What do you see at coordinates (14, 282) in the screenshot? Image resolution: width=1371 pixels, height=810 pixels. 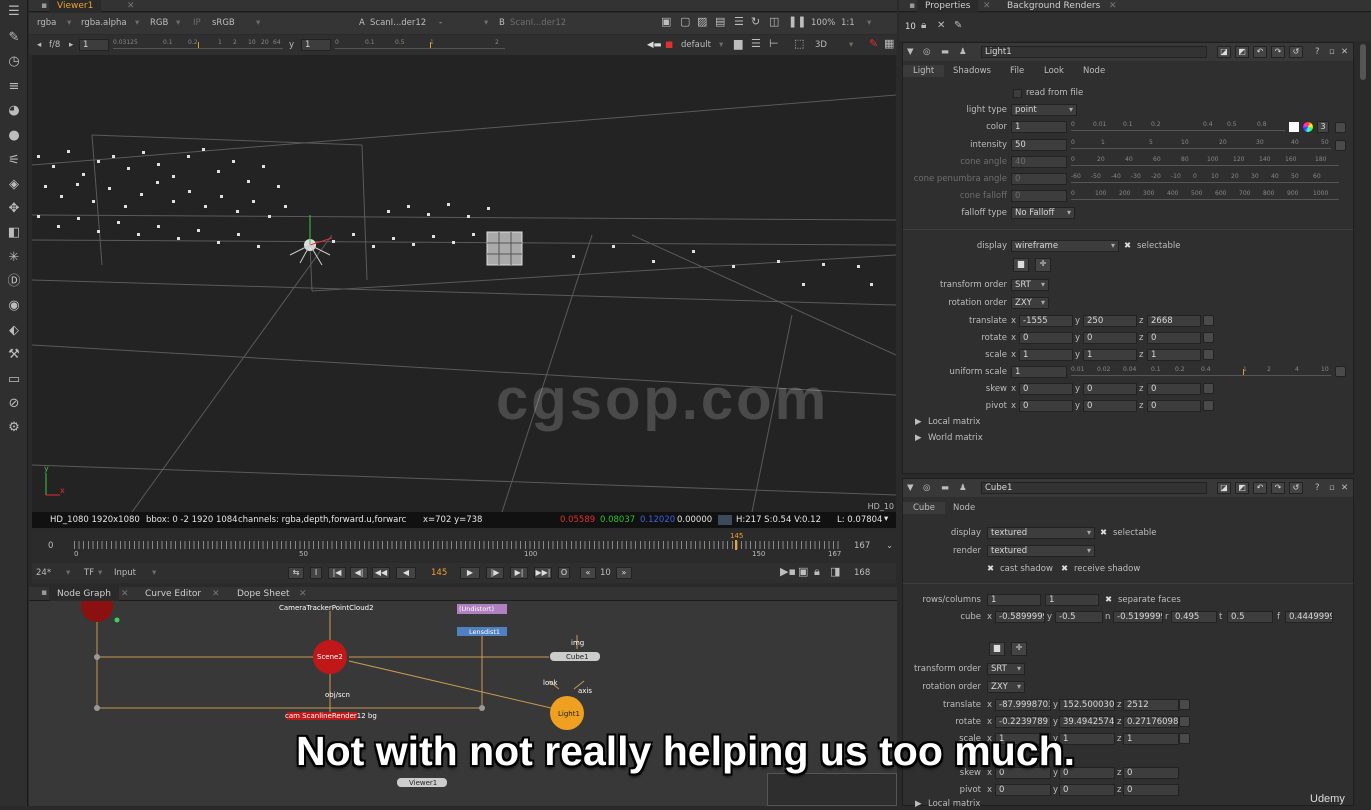 I see `deep-icon: Ⓓ` at bounding box center [14, 282].